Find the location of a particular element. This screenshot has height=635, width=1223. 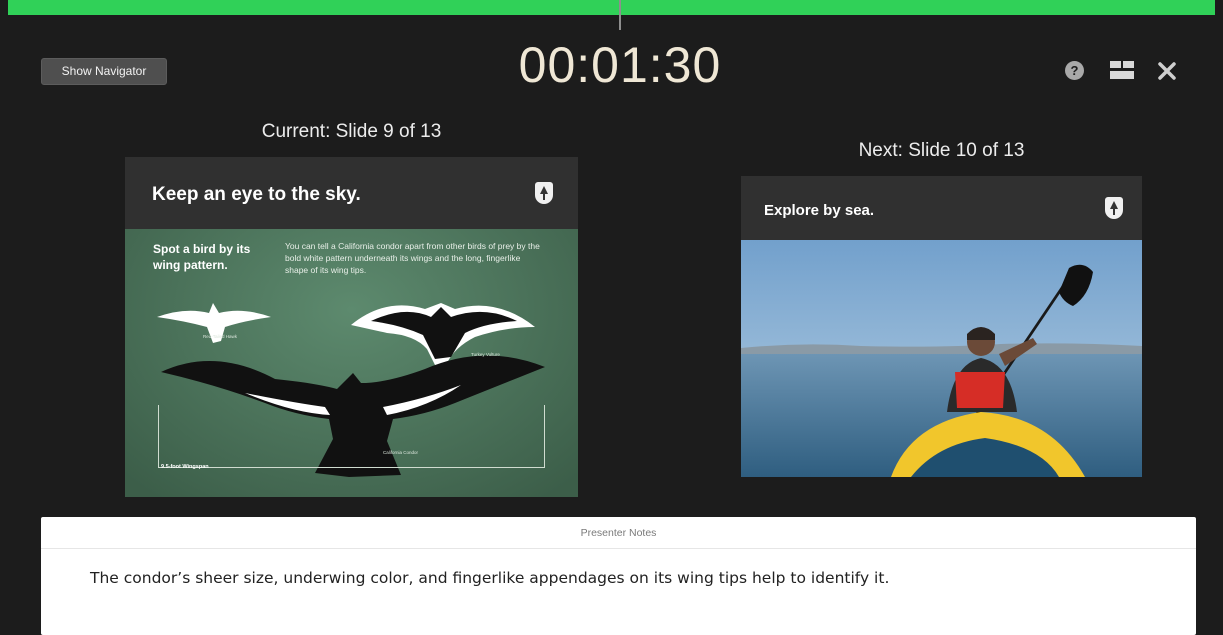

wingspan-caption: 9.5-foot Wingspan is located at coordinates (185, 467).